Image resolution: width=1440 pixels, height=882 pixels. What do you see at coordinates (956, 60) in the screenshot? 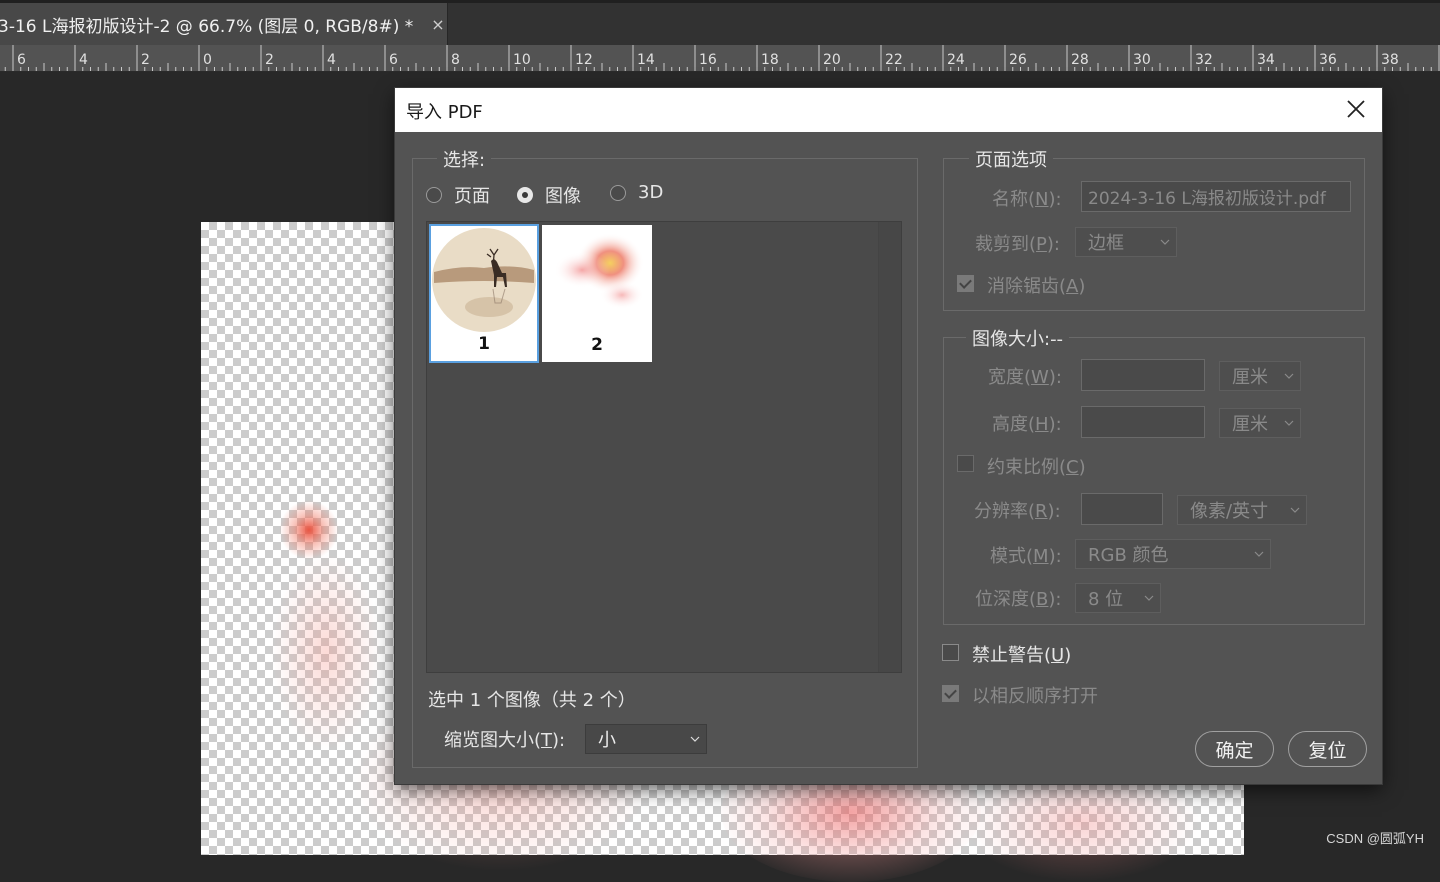
I see `ruler-label: 24` at bounding box center [956, 60].